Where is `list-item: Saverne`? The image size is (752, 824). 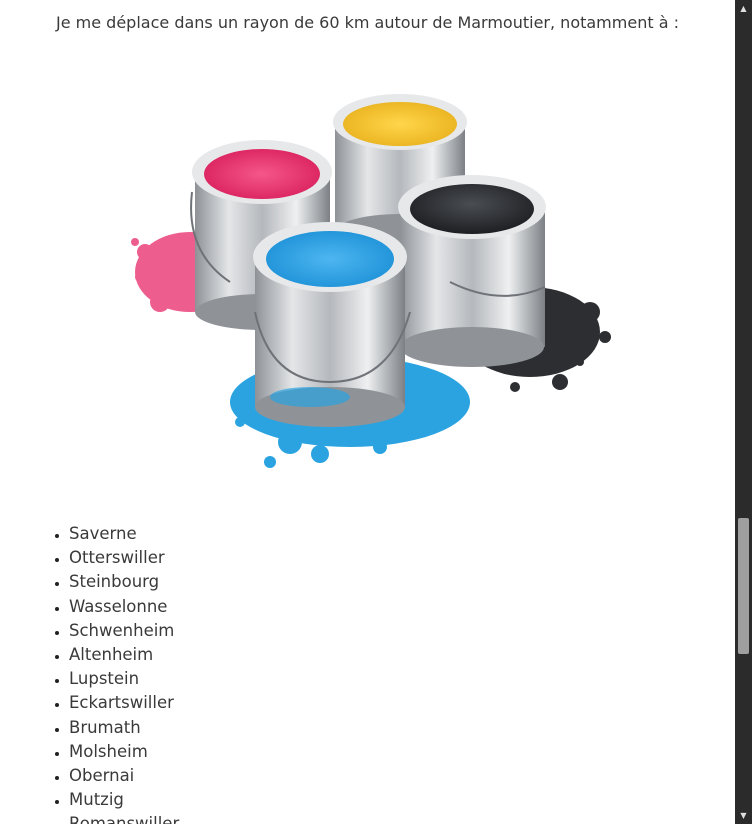 list-item: Saverne is located at coordinates (124, 534).